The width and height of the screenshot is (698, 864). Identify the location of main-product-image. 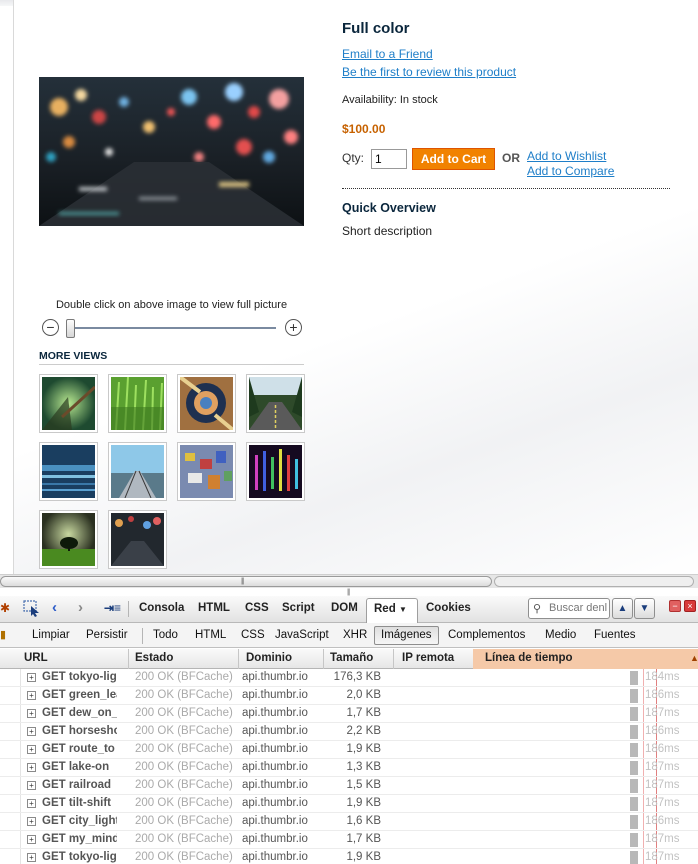
(171, 151).